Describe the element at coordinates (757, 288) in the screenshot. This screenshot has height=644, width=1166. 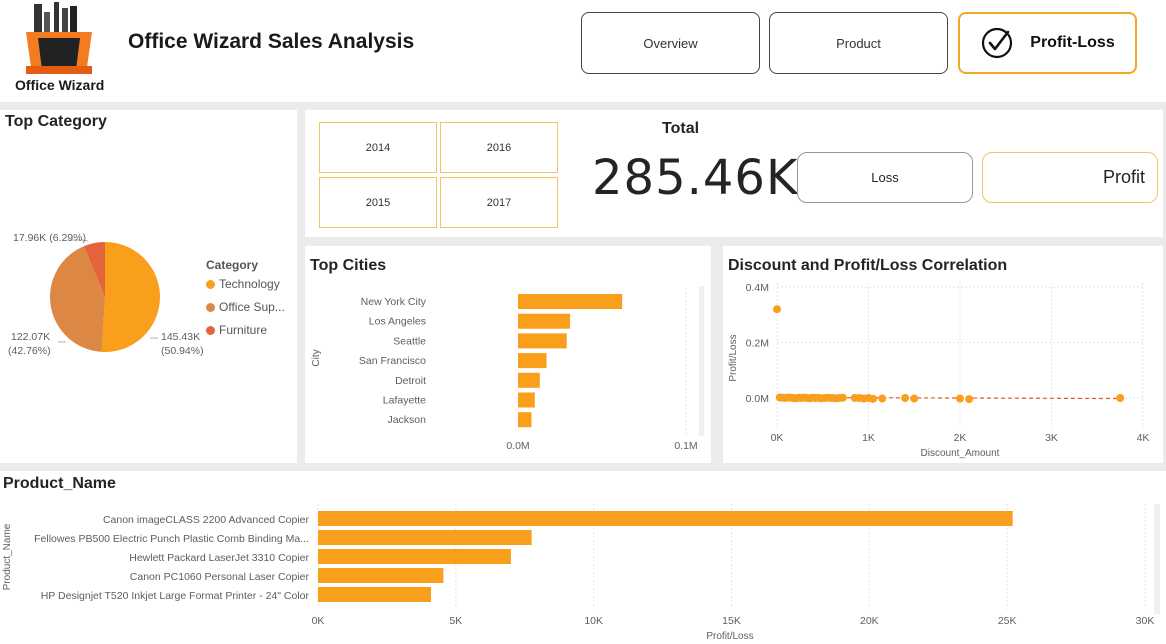
I see `scatter-y-tick: 0.4M` at that location.